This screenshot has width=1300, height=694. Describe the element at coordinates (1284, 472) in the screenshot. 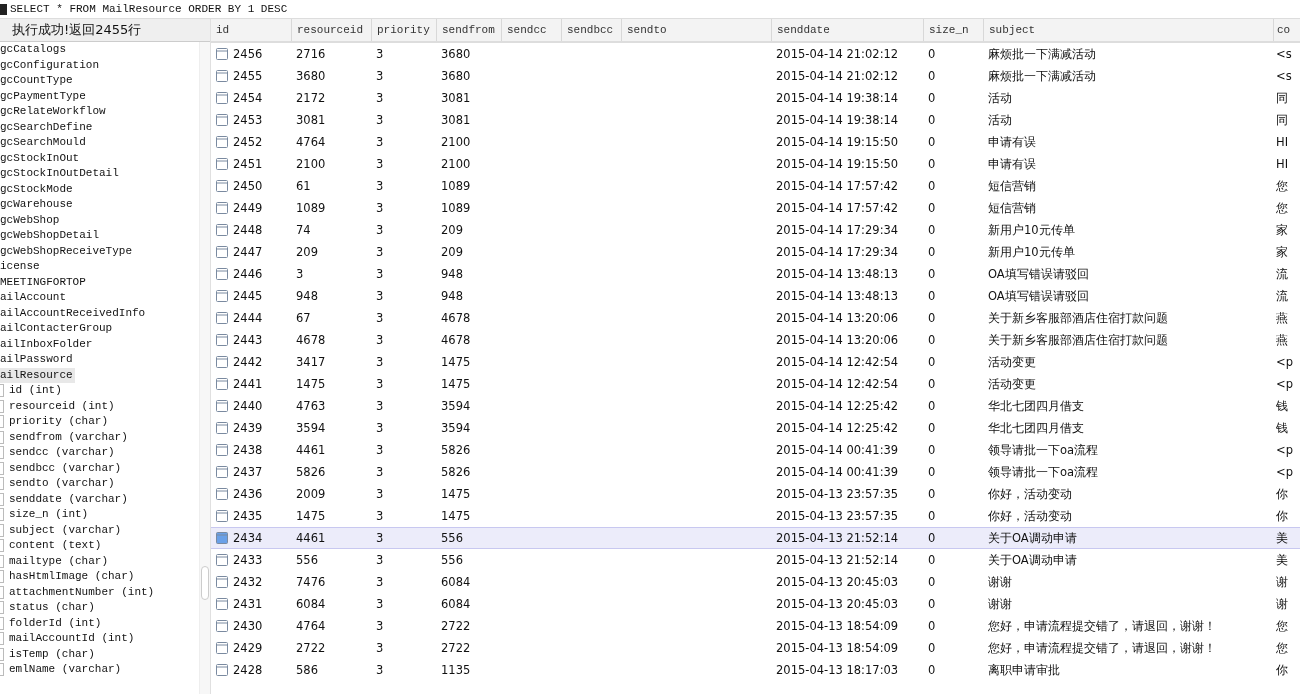

I see `table-cell: <p` at that location.